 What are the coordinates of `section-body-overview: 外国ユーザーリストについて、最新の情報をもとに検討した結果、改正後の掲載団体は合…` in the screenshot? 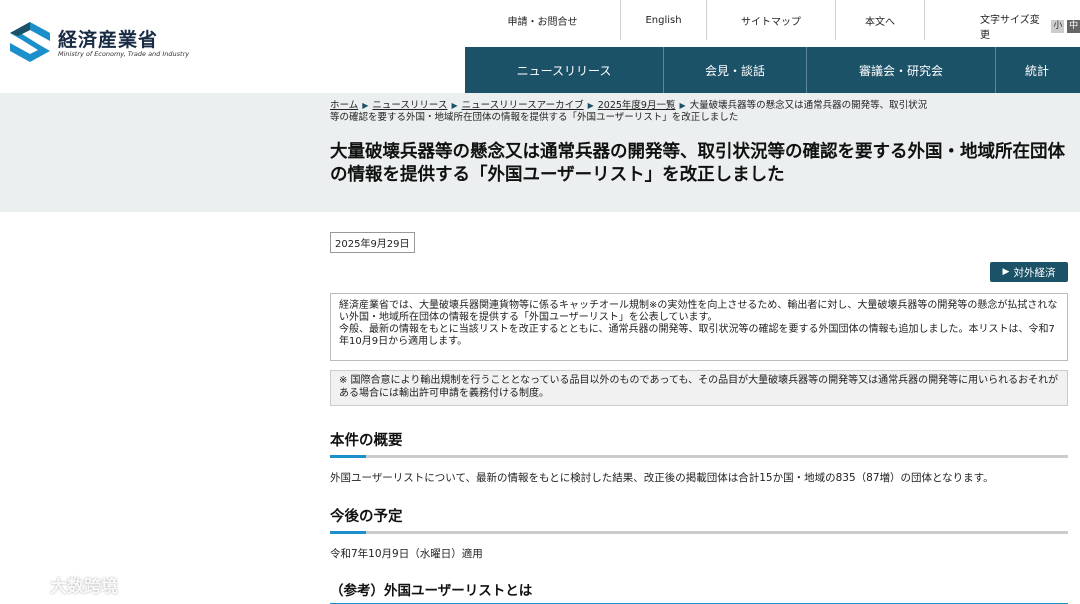 It's located at (662, 478).